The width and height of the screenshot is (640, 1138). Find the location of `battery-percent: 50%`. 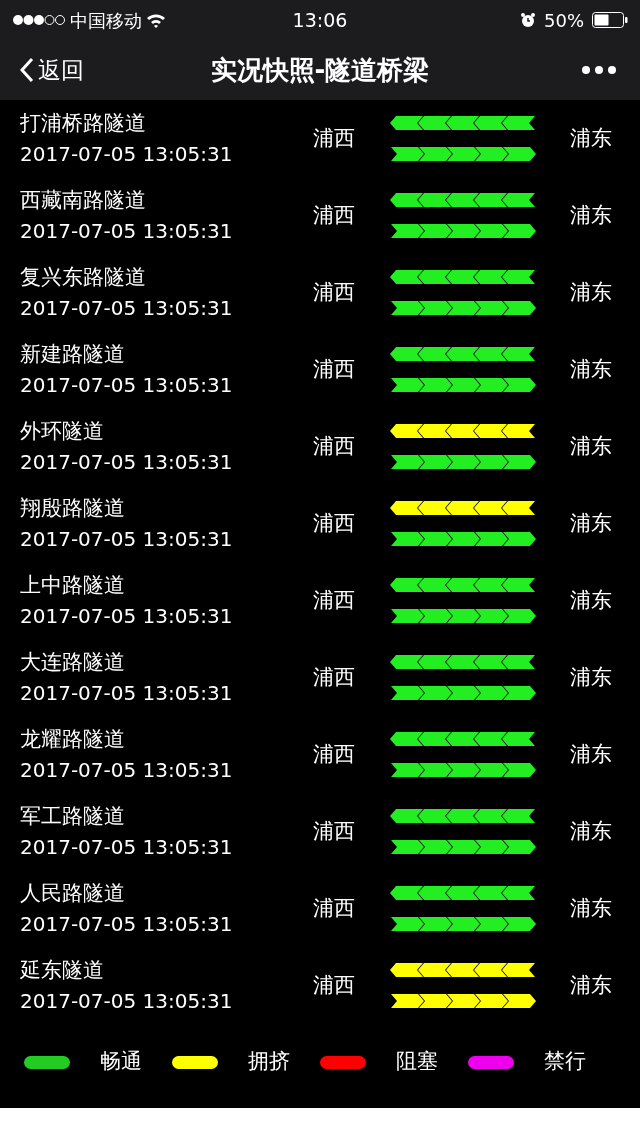

battery-percent: 50% is located at coordinates (564, 20).